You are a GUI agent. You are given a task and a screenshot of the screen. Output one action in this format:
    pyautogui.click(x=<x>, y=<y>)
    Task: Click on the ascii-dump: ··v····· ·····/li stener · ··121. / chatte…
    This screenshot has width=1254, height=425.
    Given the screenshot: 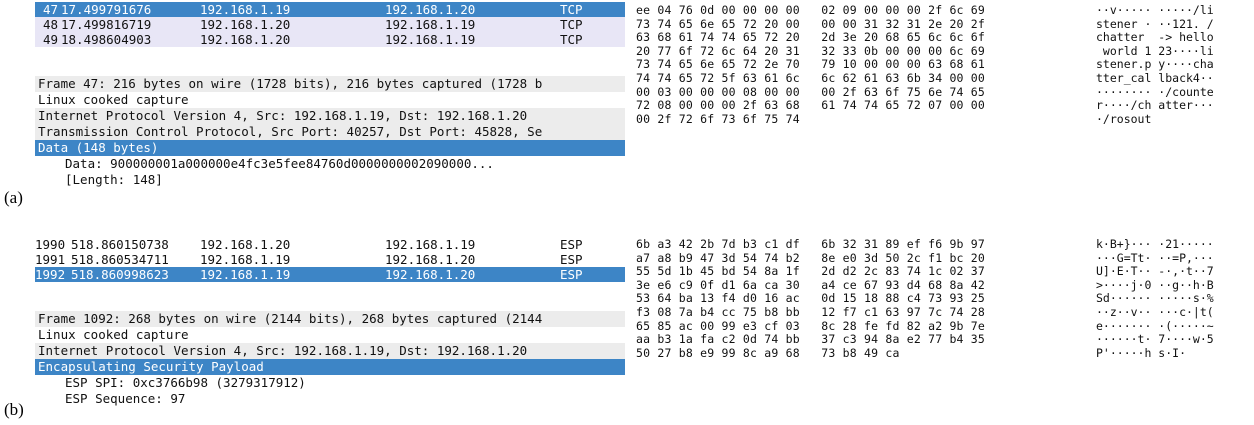 What is the action you would take?
    pyautogui.click(x=1155, y=64)
    